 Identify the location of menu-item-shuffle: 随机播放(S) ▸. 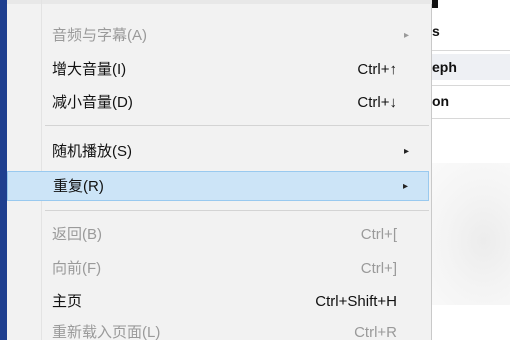
(218, 152).